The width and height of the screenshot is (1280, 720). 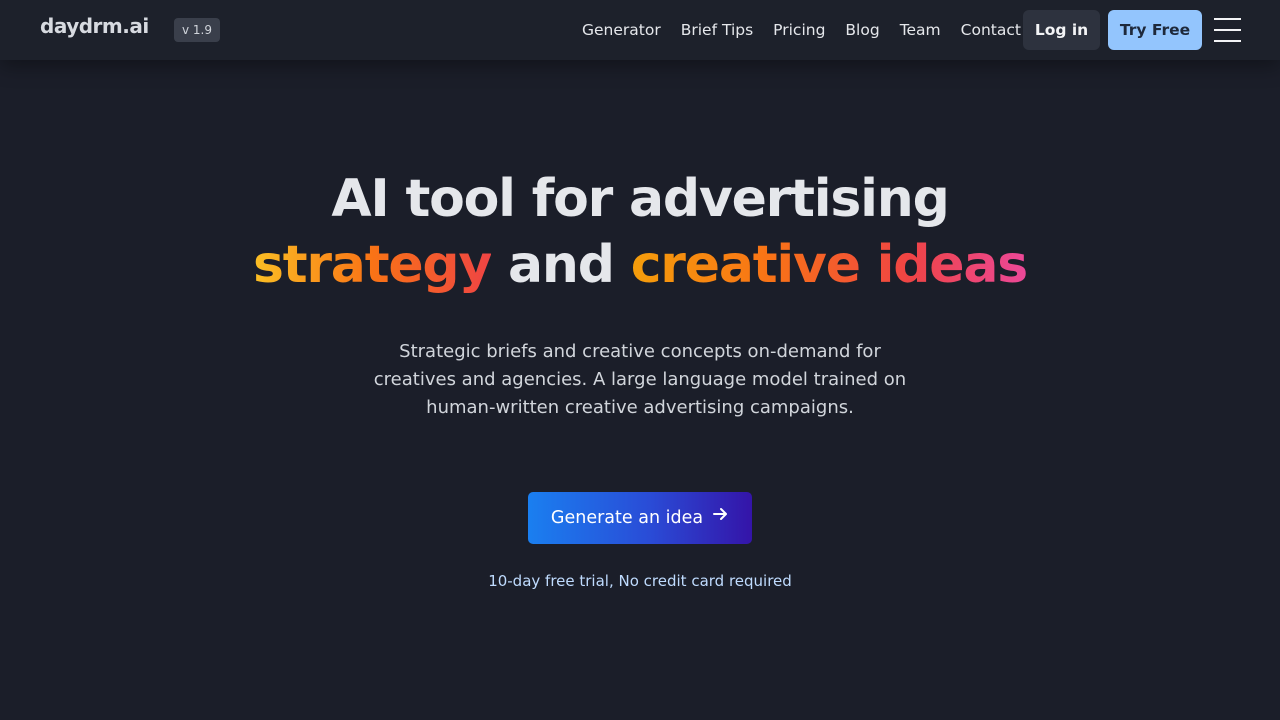 What do you see at coordinates (372, 265) in the screenshot?
I see `hero-title-strategy: strategy` at bounding box center [372, 265].